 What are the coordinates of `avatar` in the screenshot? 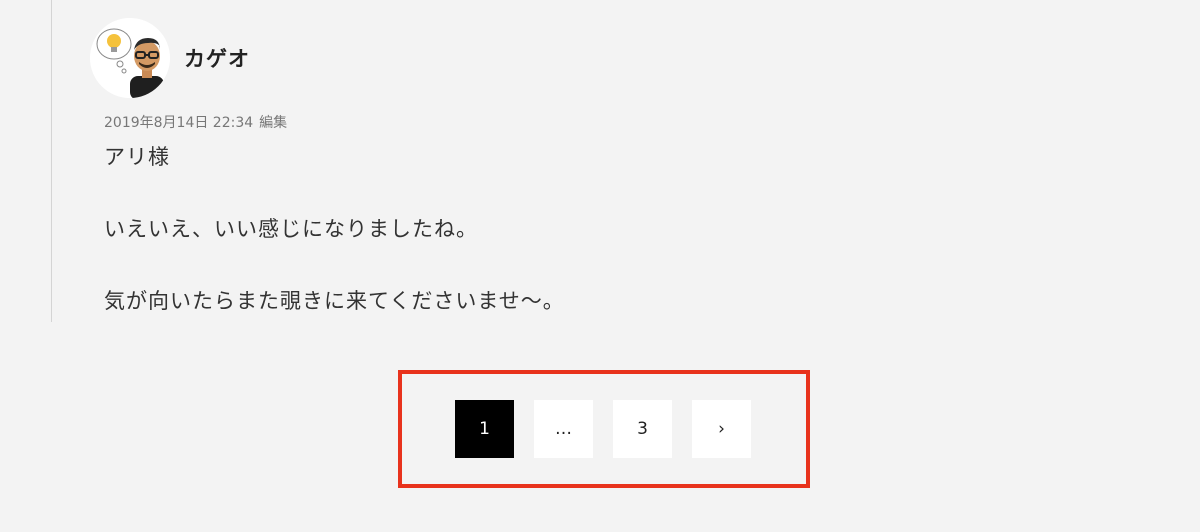 It's located at (130, 58).